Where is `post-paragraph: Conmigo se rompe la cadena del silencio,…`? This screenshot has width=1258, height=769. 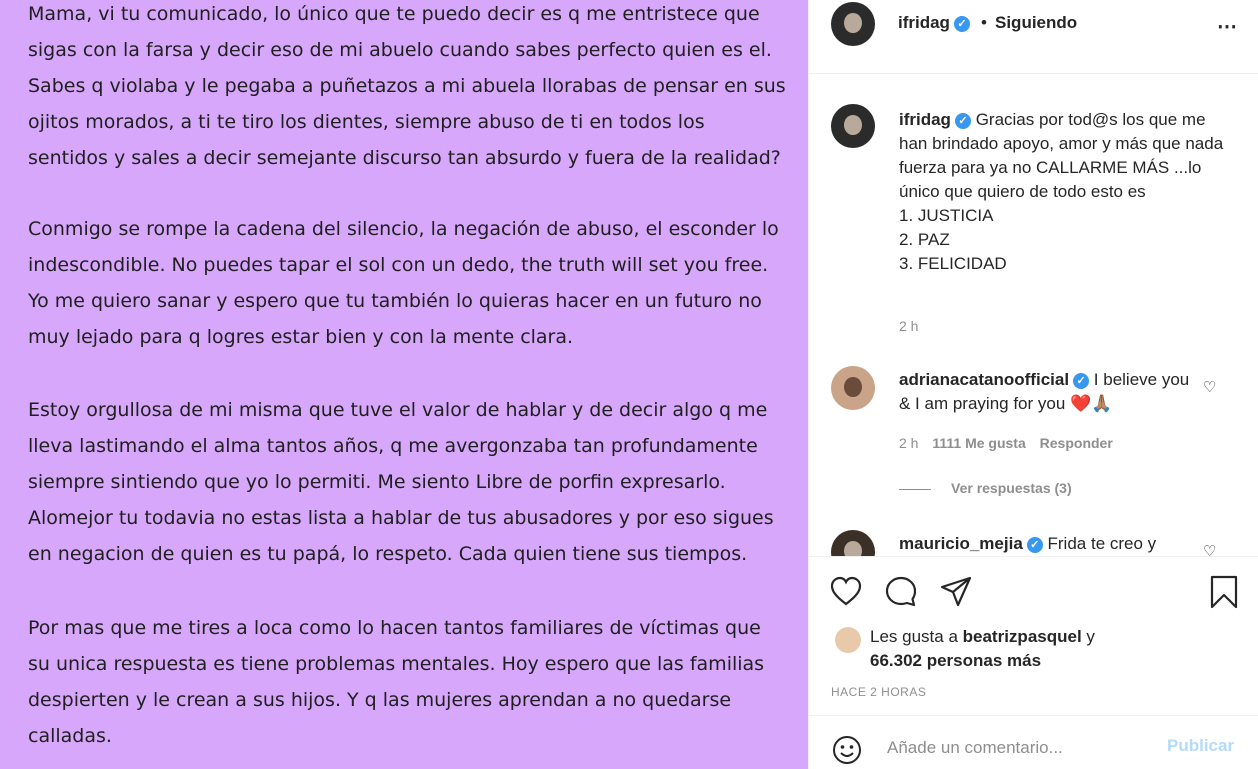 post-paragraph: Conmigo se rompe la cadena del silencio,… is located at coordinates (403, 283).